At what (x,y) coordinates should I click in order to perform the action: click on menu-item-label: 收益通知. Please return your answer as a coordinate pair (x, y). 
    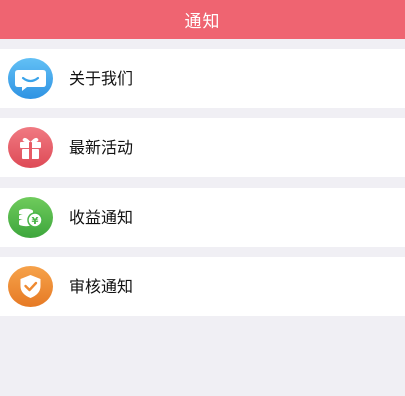
    Looking at the image, I should click on (101, 217).